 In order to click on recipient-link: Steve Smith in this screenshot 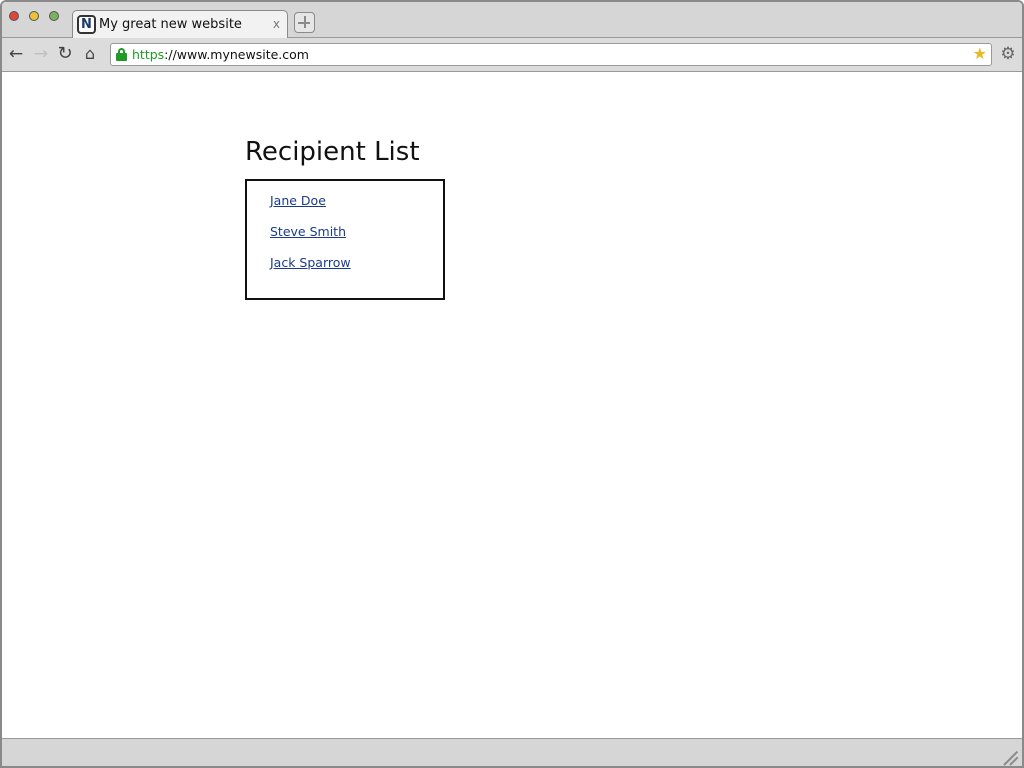, I will do `click(308, 231)`.